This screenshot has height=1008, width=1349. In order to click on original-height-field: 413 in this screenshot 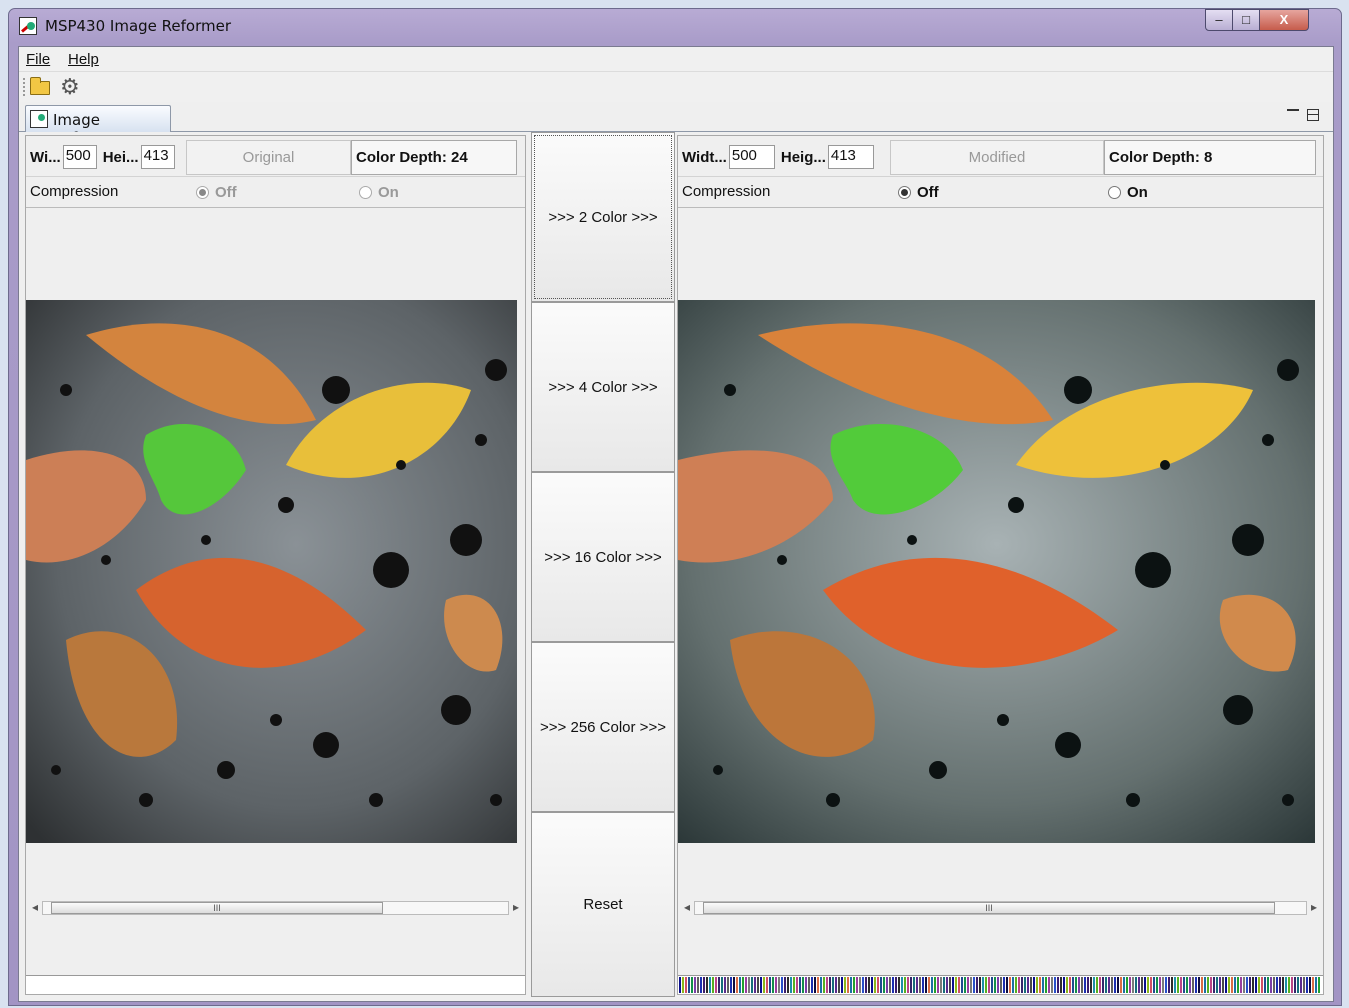, I will do `click(157, 157)`.